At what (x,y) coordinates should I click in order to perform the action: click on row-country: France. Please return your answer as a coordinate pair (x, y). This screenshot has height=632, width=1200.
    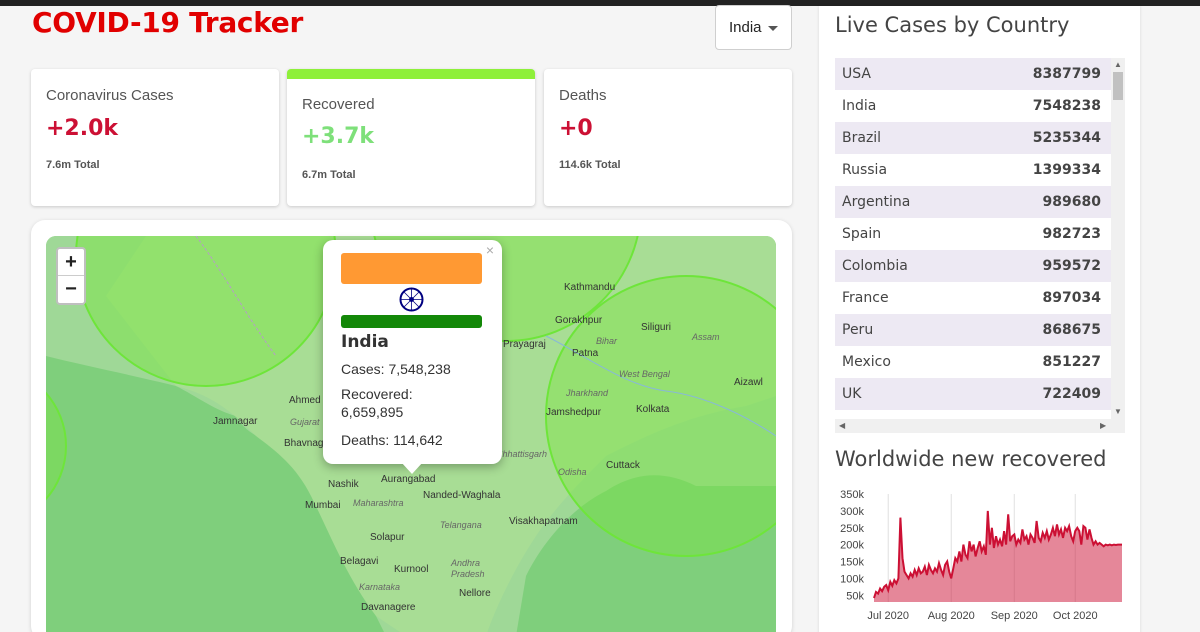
    Looking at the image, I should click on (865, 298).